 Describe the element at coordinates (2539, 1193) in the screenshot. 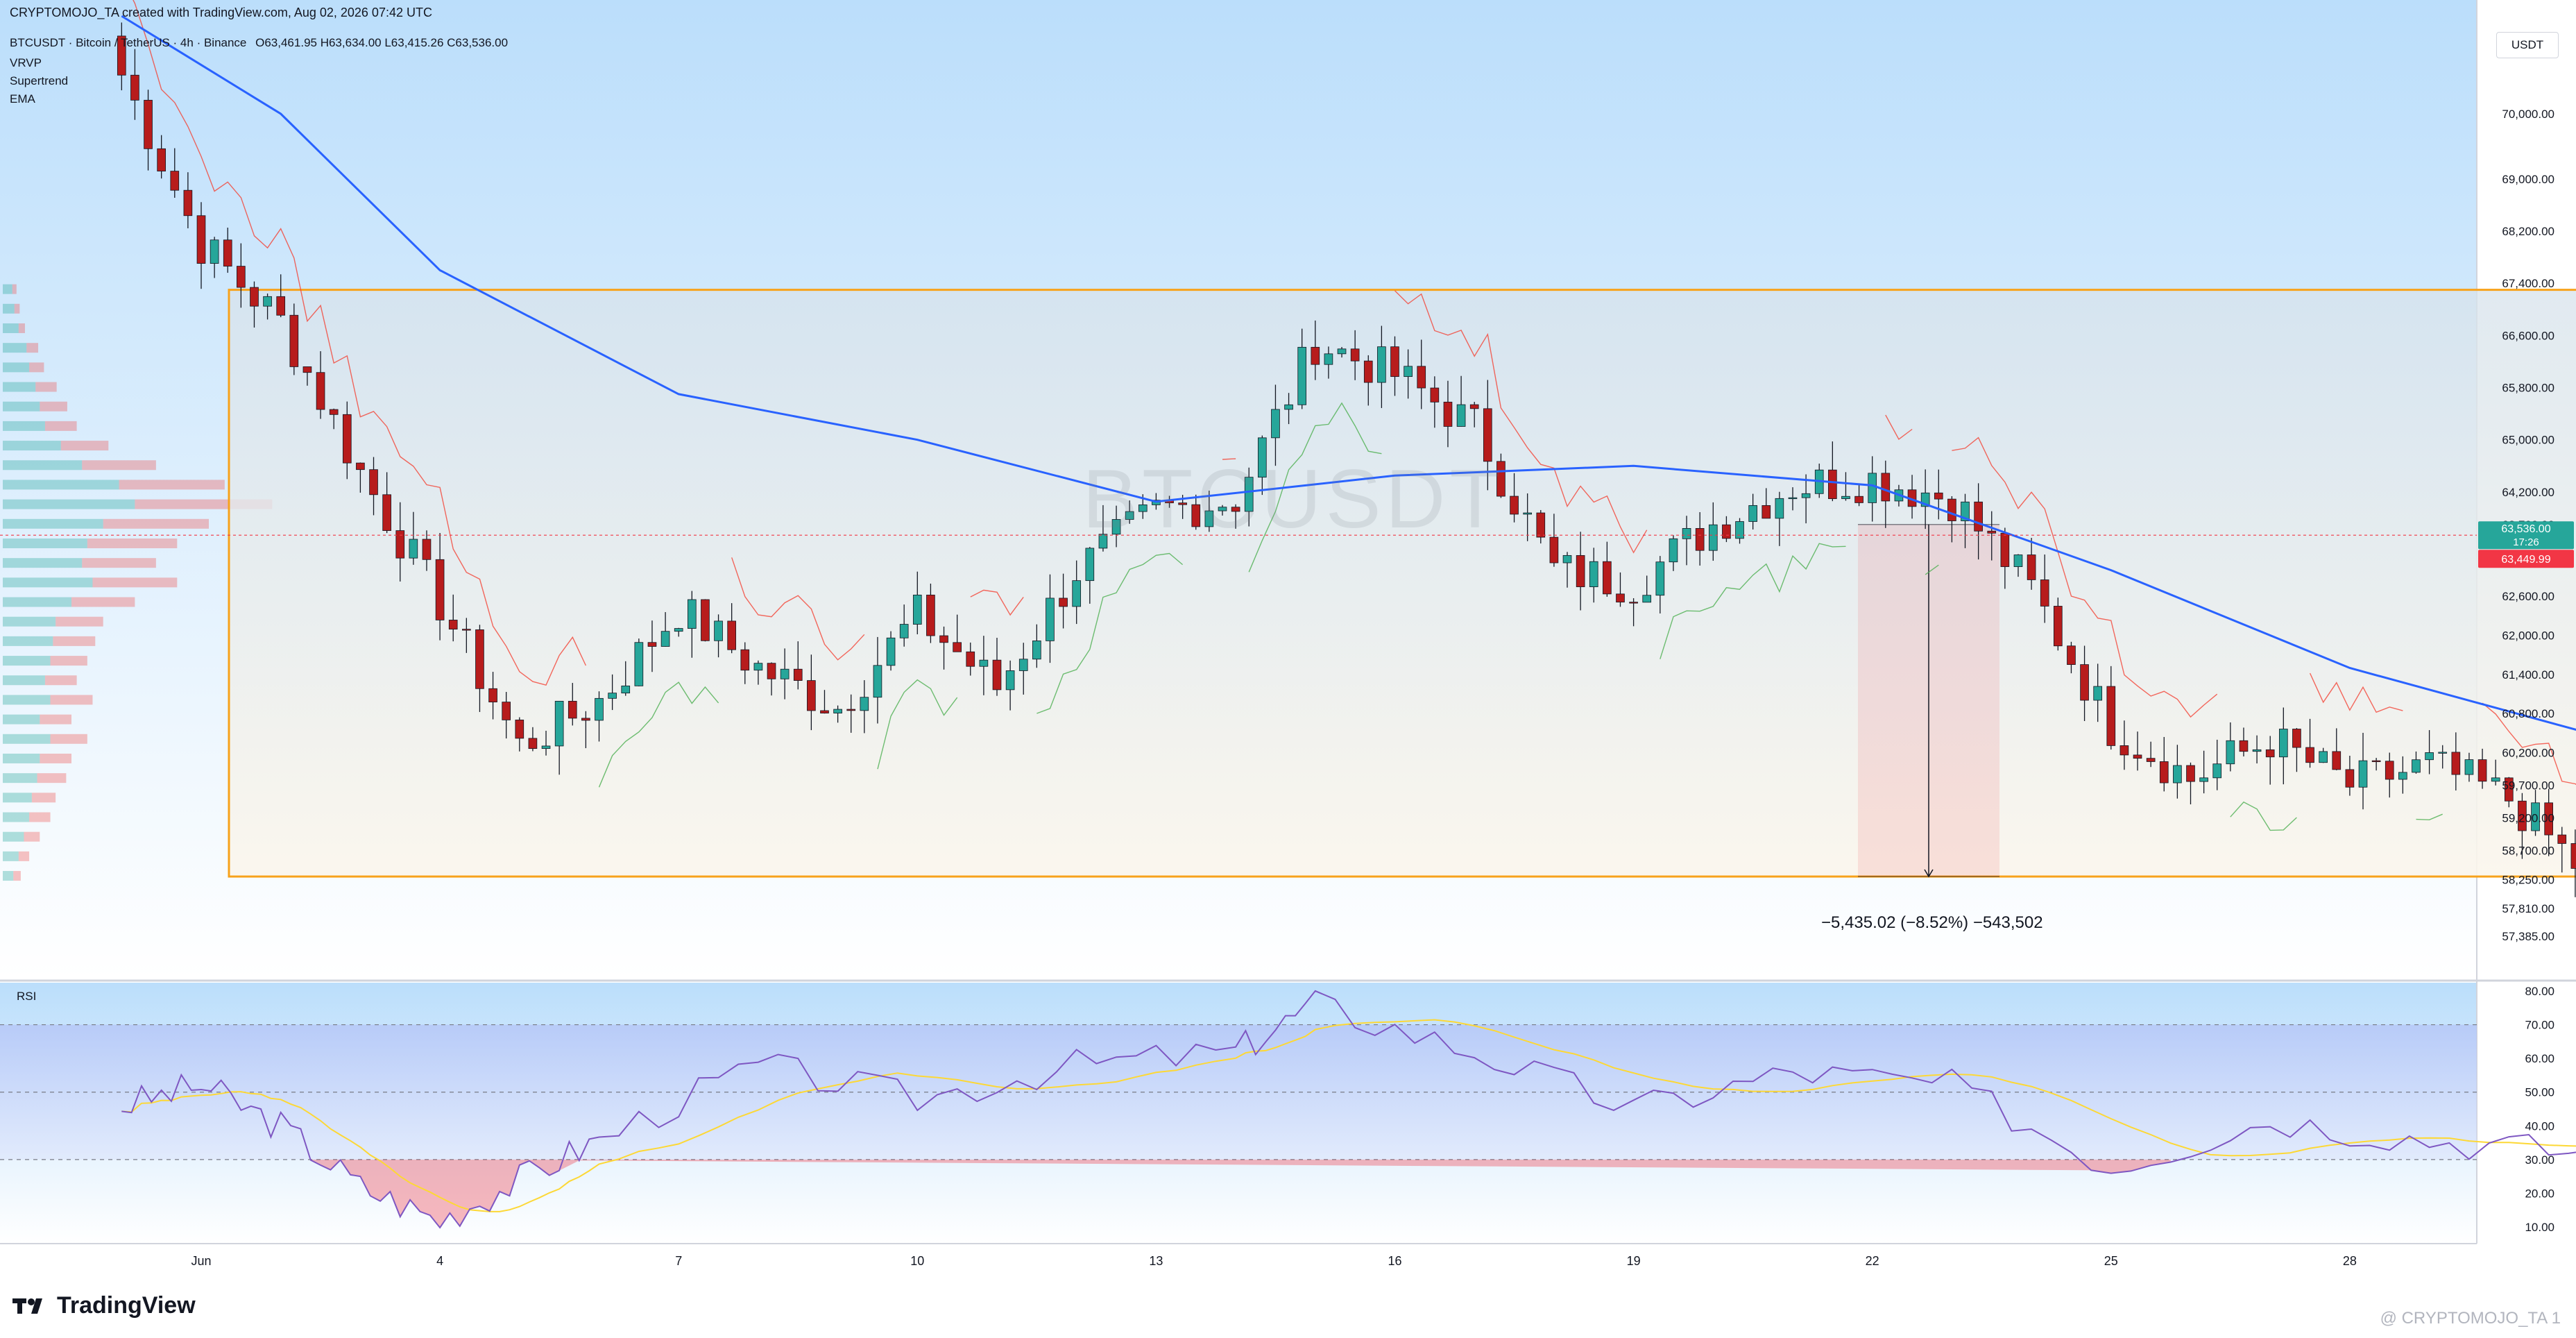

I see `rsi-tick: 20.00` at that location.